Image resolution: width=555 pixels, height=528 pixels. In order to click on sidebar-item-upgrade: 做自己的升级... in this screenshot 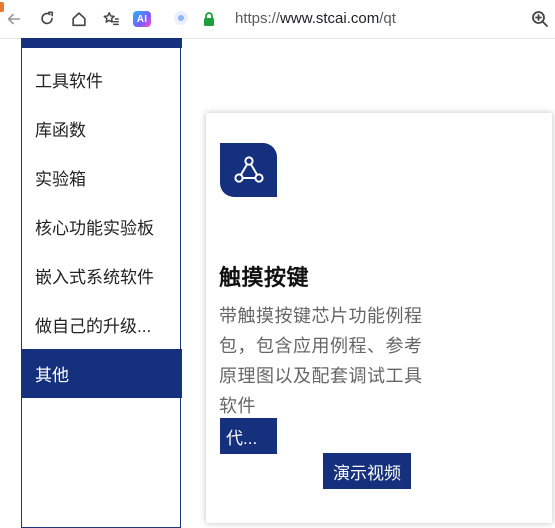, I will do `click(101, 324)`.